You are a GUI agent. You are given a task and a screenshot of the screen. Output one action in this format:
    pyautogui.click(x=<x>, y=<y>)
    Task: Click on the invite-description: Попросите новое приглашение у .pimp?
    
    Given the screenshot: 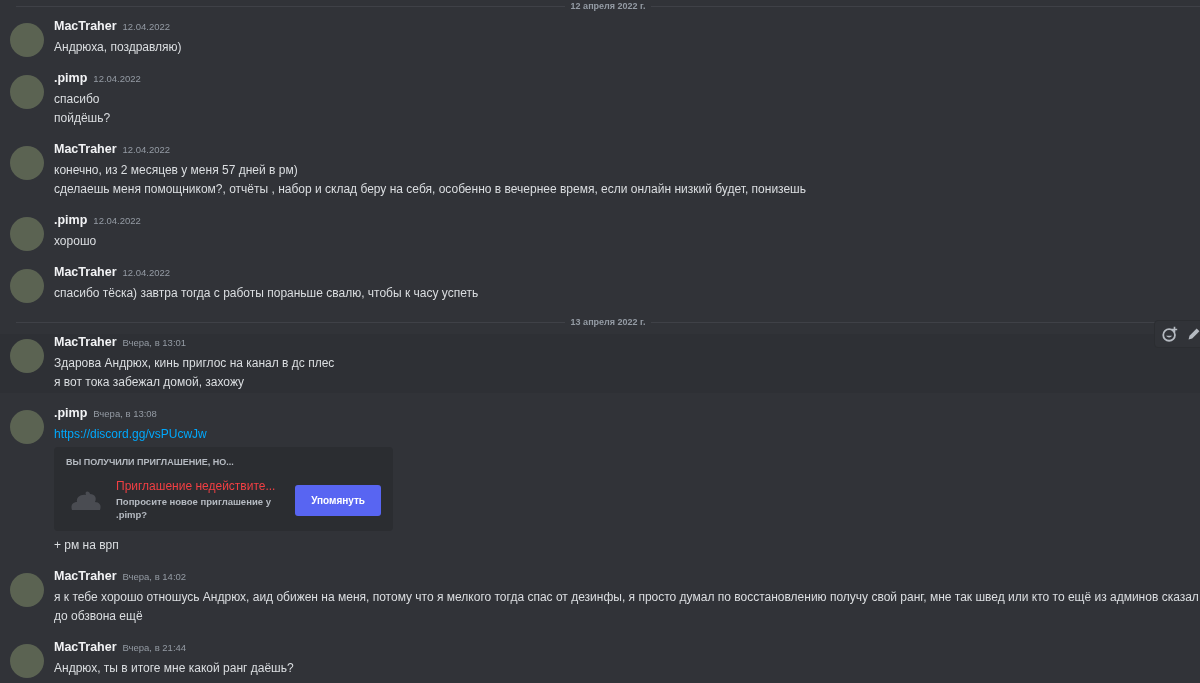 What is the action you would take?
    pyautogui.click(x=194, y=508)
    